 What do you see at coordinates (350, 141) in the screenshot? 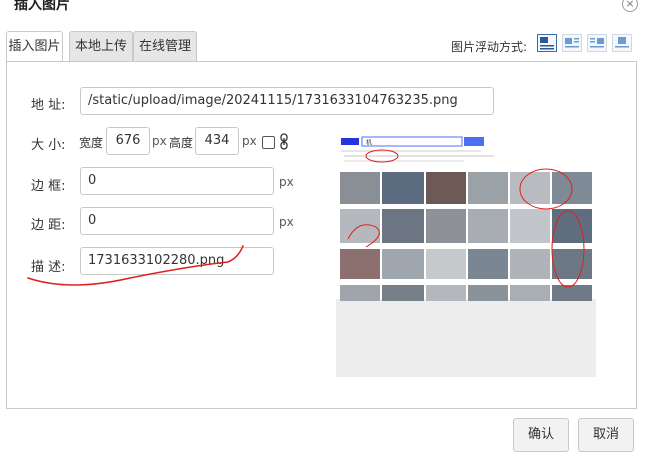
I see `search-logo` at bounding box center [350, 141].